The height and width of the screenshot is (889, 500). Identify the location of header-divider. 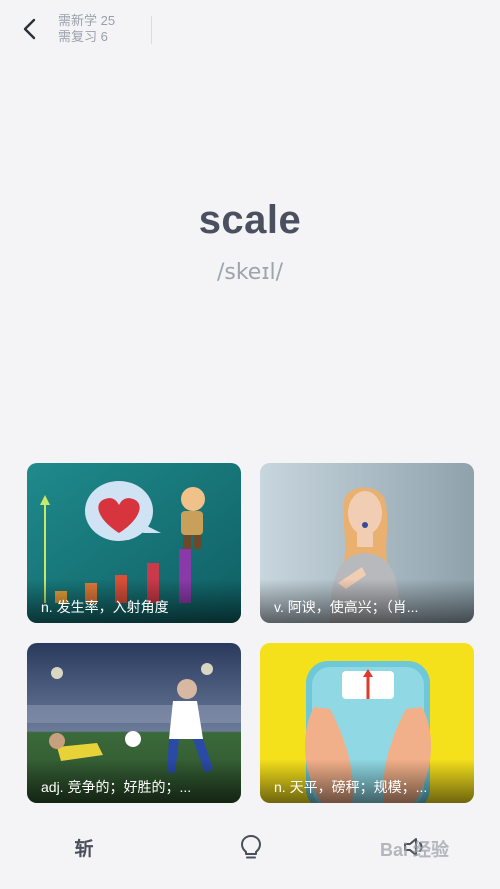
(151, 30).